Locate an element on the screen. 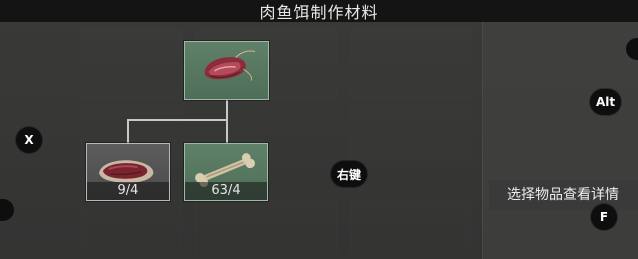 The height and width of the screenshot is (259, 638). tree-connector-right-drop is located at coordinates (227, 131).